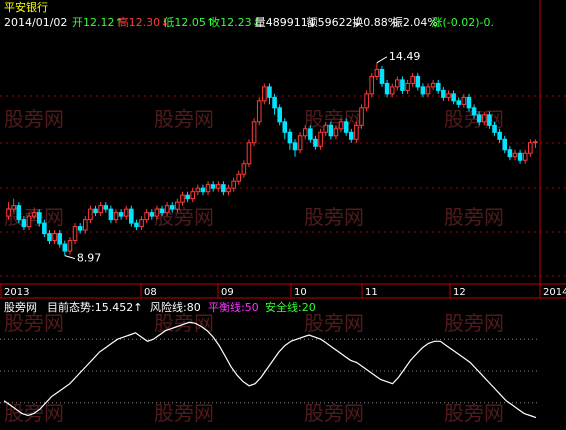  What do you see at coordinates (150, 292) in the screenshot?
I see `x-tick-label: 08` at bounding box center [150, 292].